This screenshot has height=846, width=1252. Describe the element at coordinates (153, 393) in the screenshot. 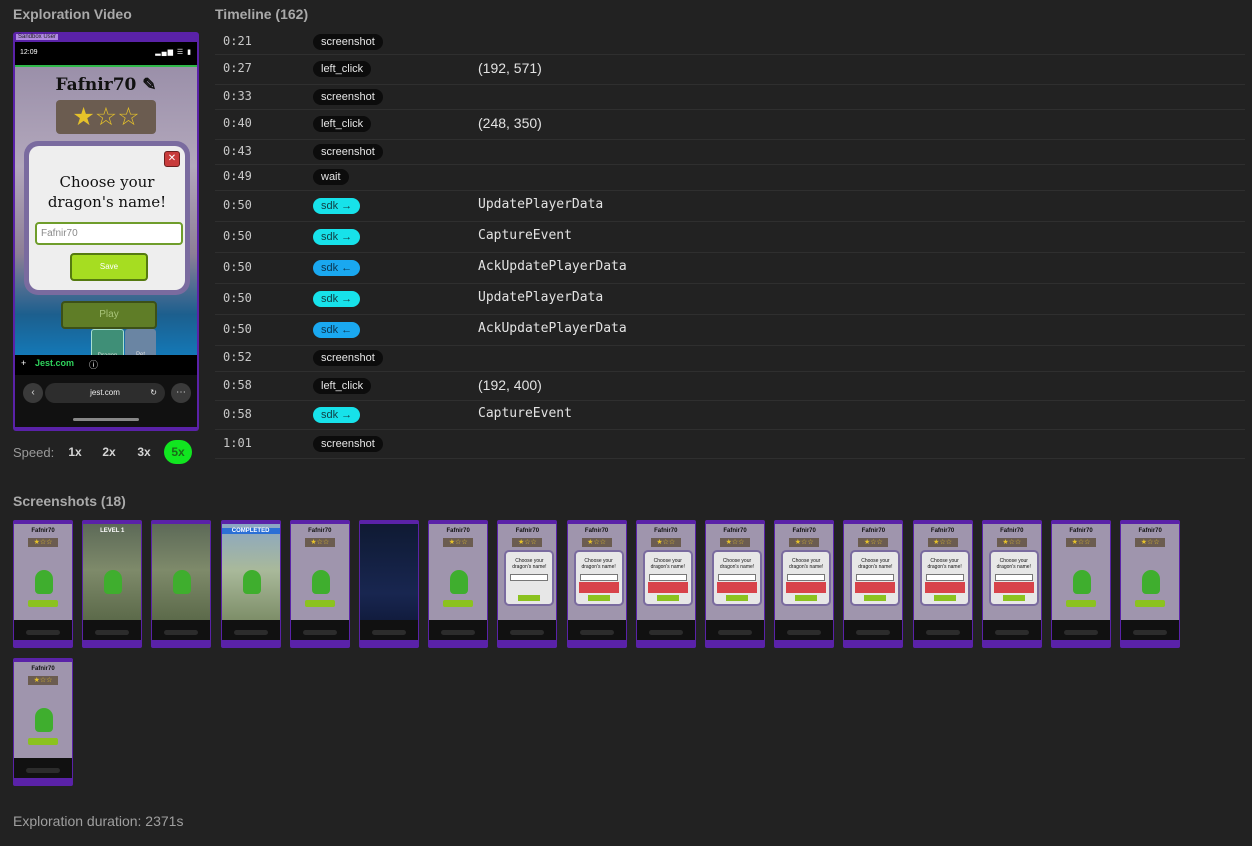

I see `reload-icon: ↻` at that location.